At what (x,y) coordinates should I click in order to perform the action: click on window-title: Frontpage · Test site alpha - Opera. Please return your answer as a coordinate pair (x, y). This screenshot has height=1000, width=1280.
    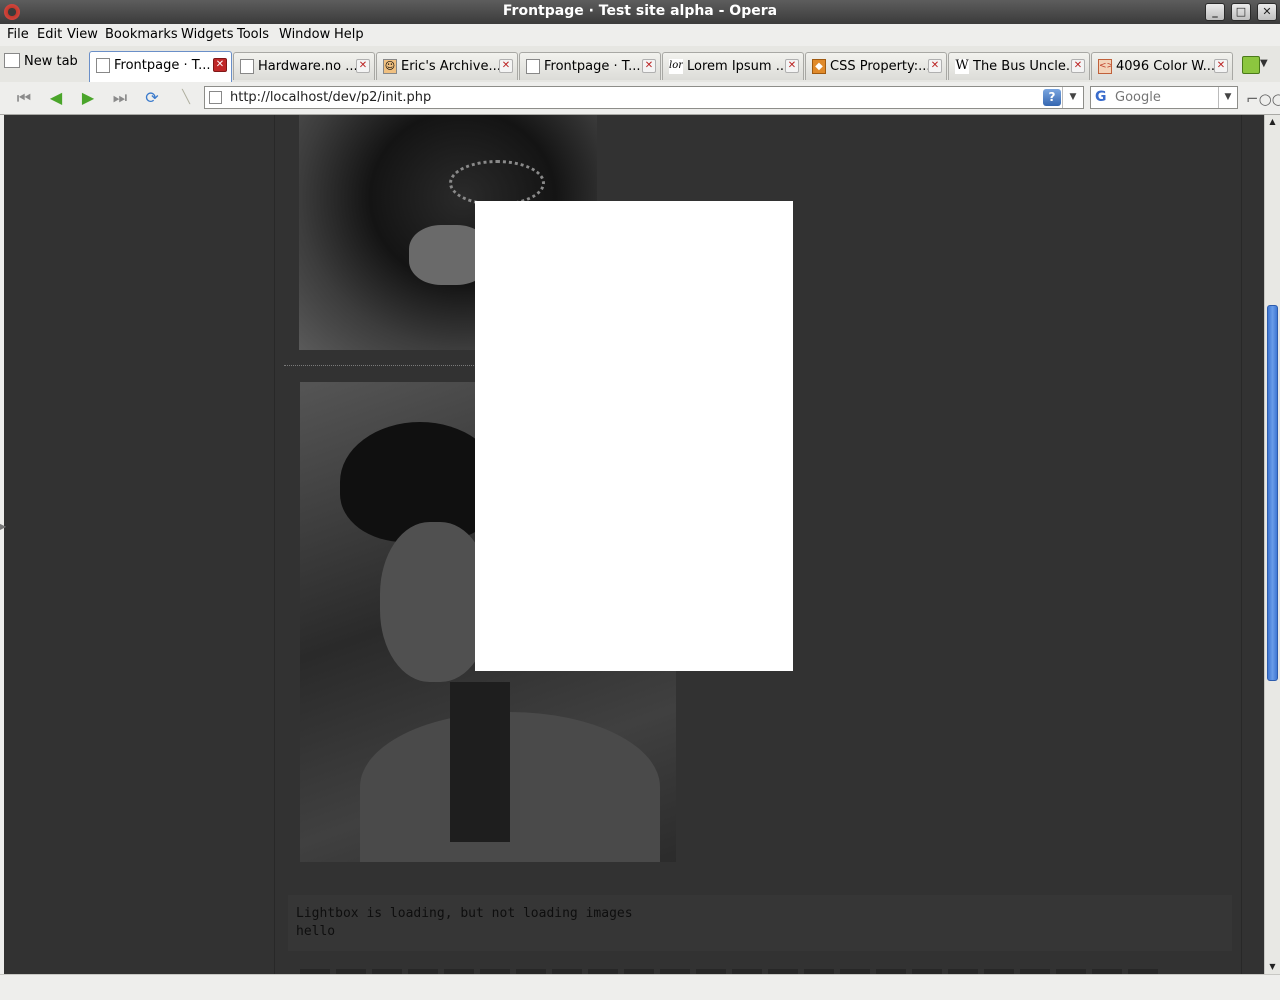
    Looking at the image, I should click on (640, 11).